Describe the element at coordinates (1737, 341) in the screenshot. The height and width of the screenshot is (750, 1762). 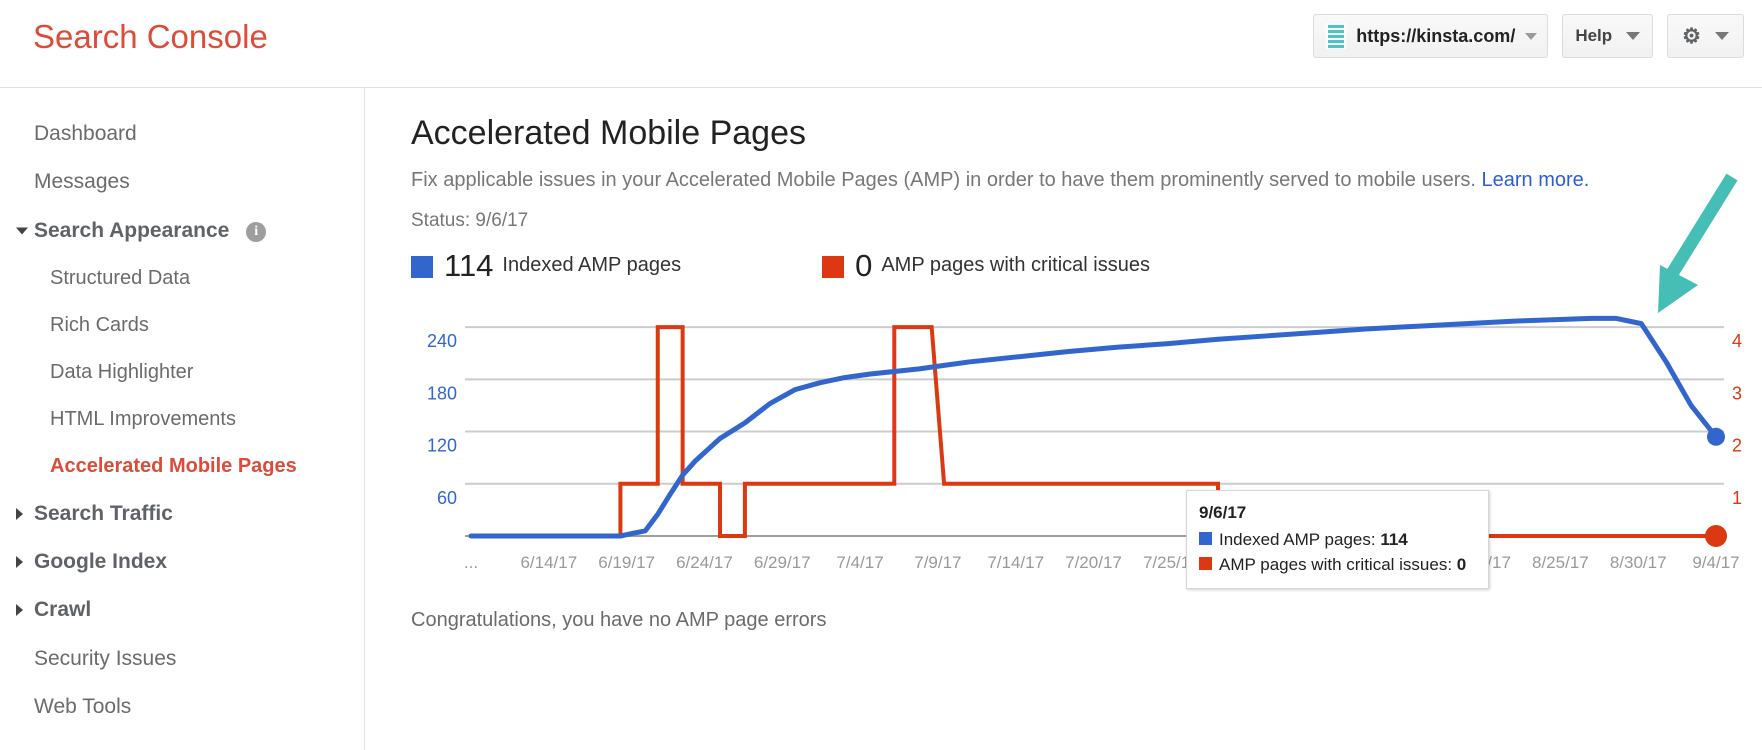
I see `y-axis-right-tick: 4` at that location.